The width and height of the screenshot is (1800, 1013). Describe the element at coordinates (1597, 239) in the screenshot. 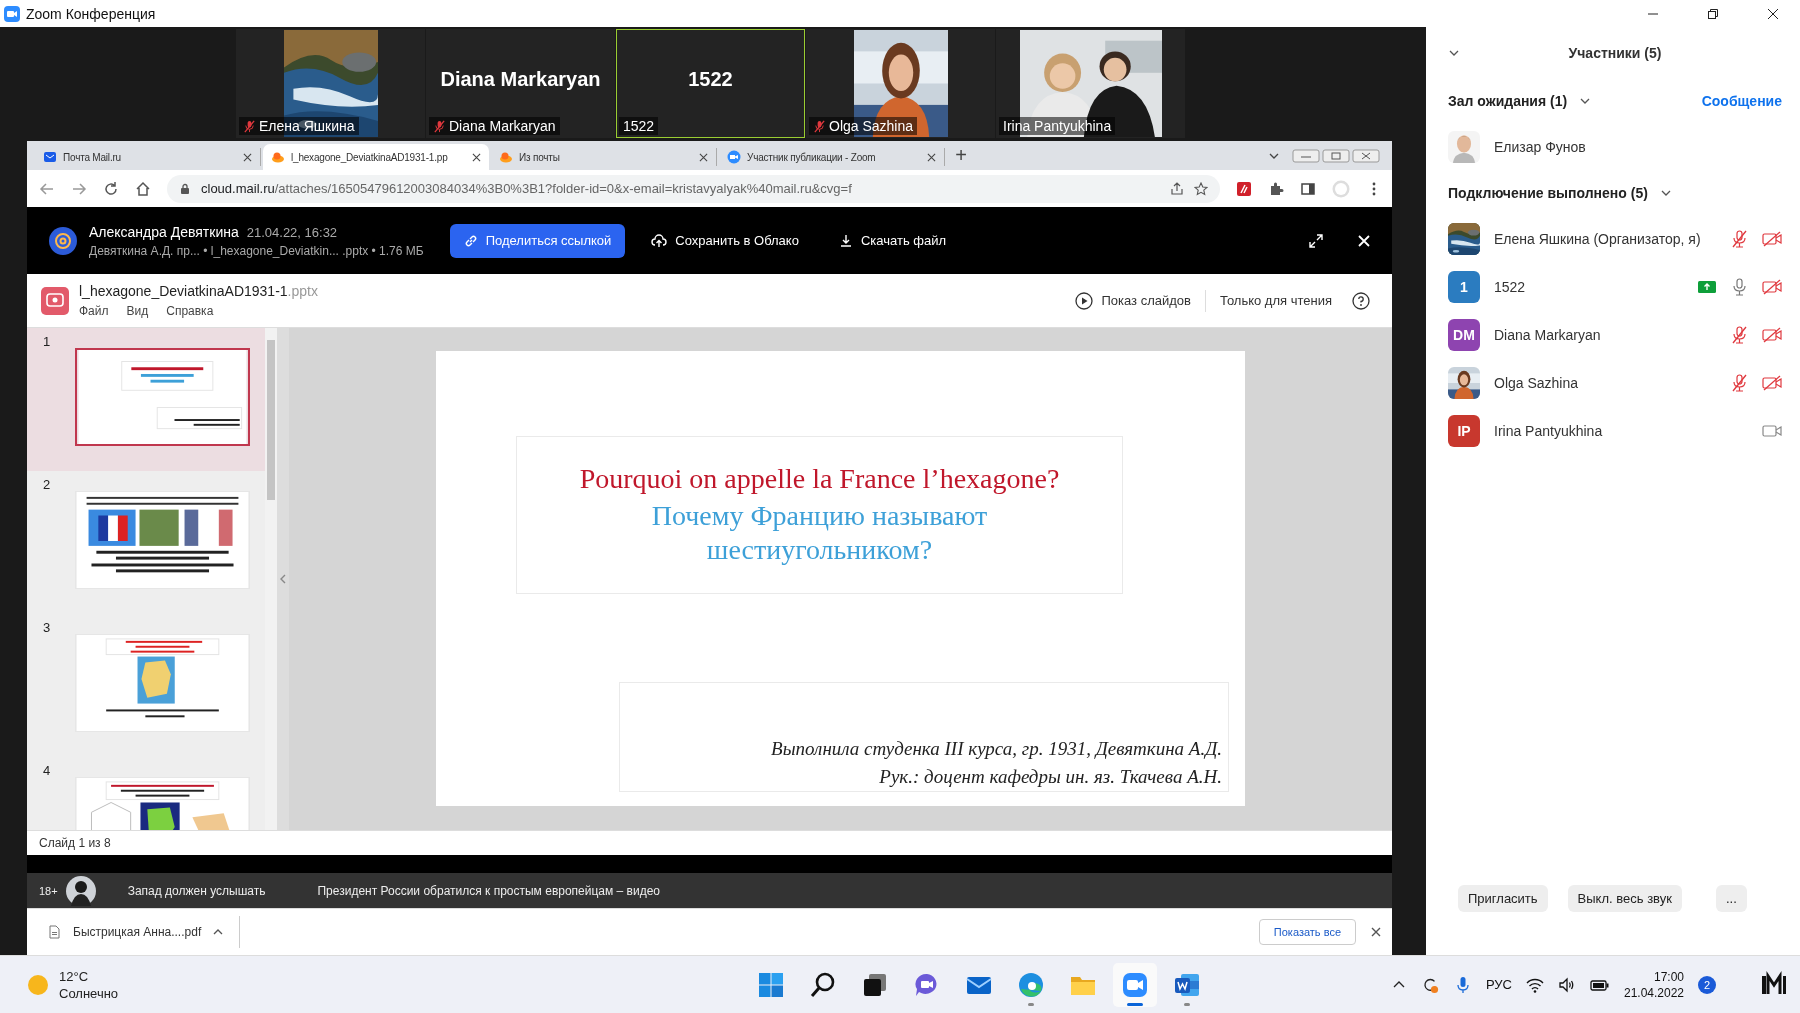

I see `participant-name: Елена Яшкина (Организатор, я)` at that location.